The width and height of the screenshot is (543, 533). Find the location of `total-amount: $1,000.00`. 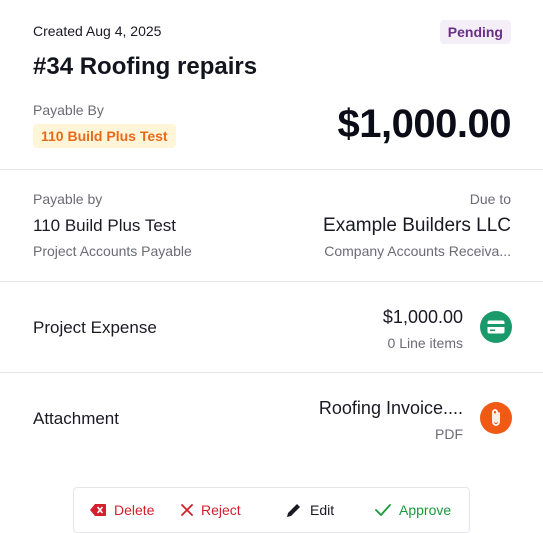

total-amount: $1,000.00 is located at coordinates (424, 124).